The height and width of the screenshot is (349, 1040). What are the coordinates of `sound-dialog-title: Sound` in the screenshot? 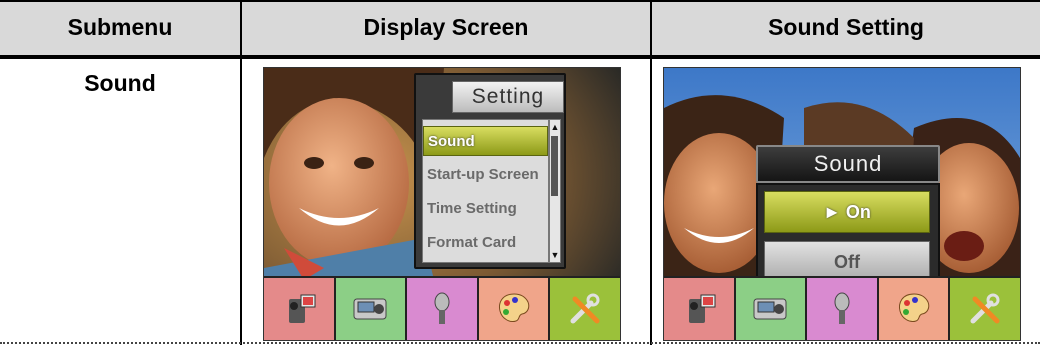 It's located at (848, 164).